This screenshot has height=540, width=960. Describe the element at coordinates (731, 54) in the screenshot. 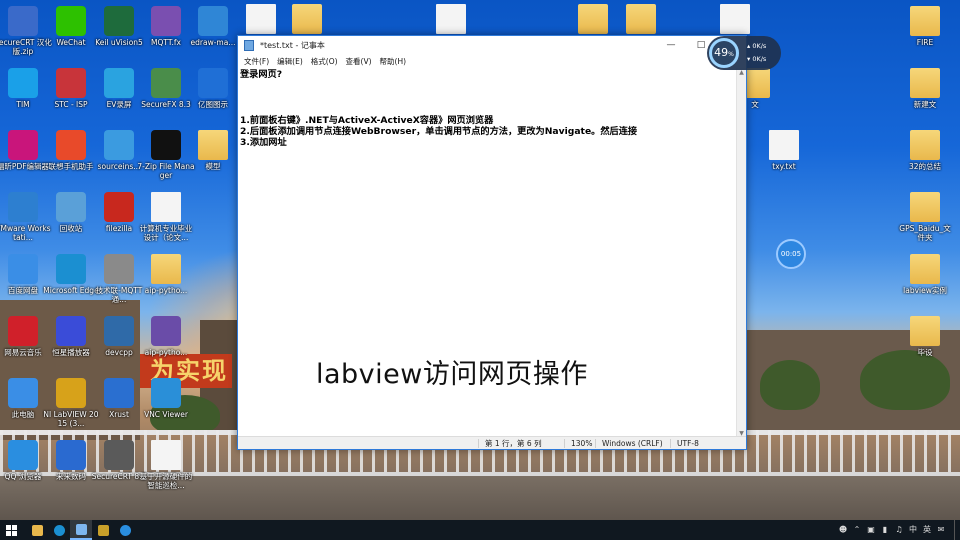

I see `usage-percent-unit: %` at that location.